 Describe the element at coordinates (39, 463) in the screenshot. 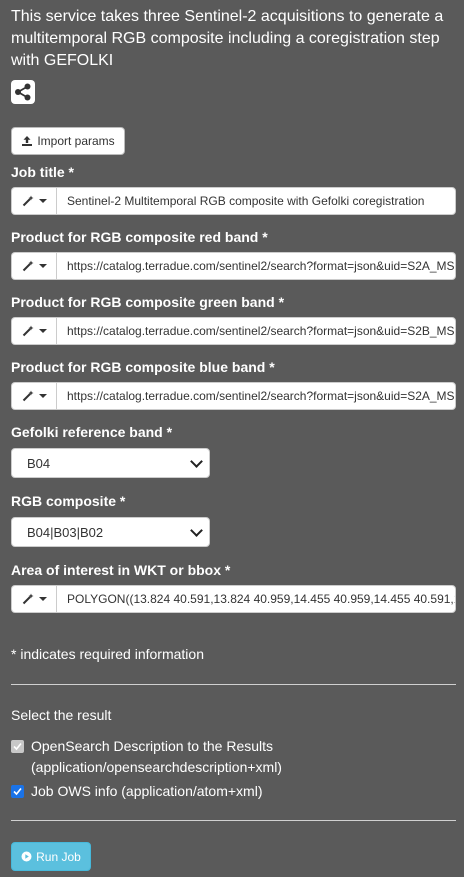

I see `gefolki-band-value: B04` at that location.